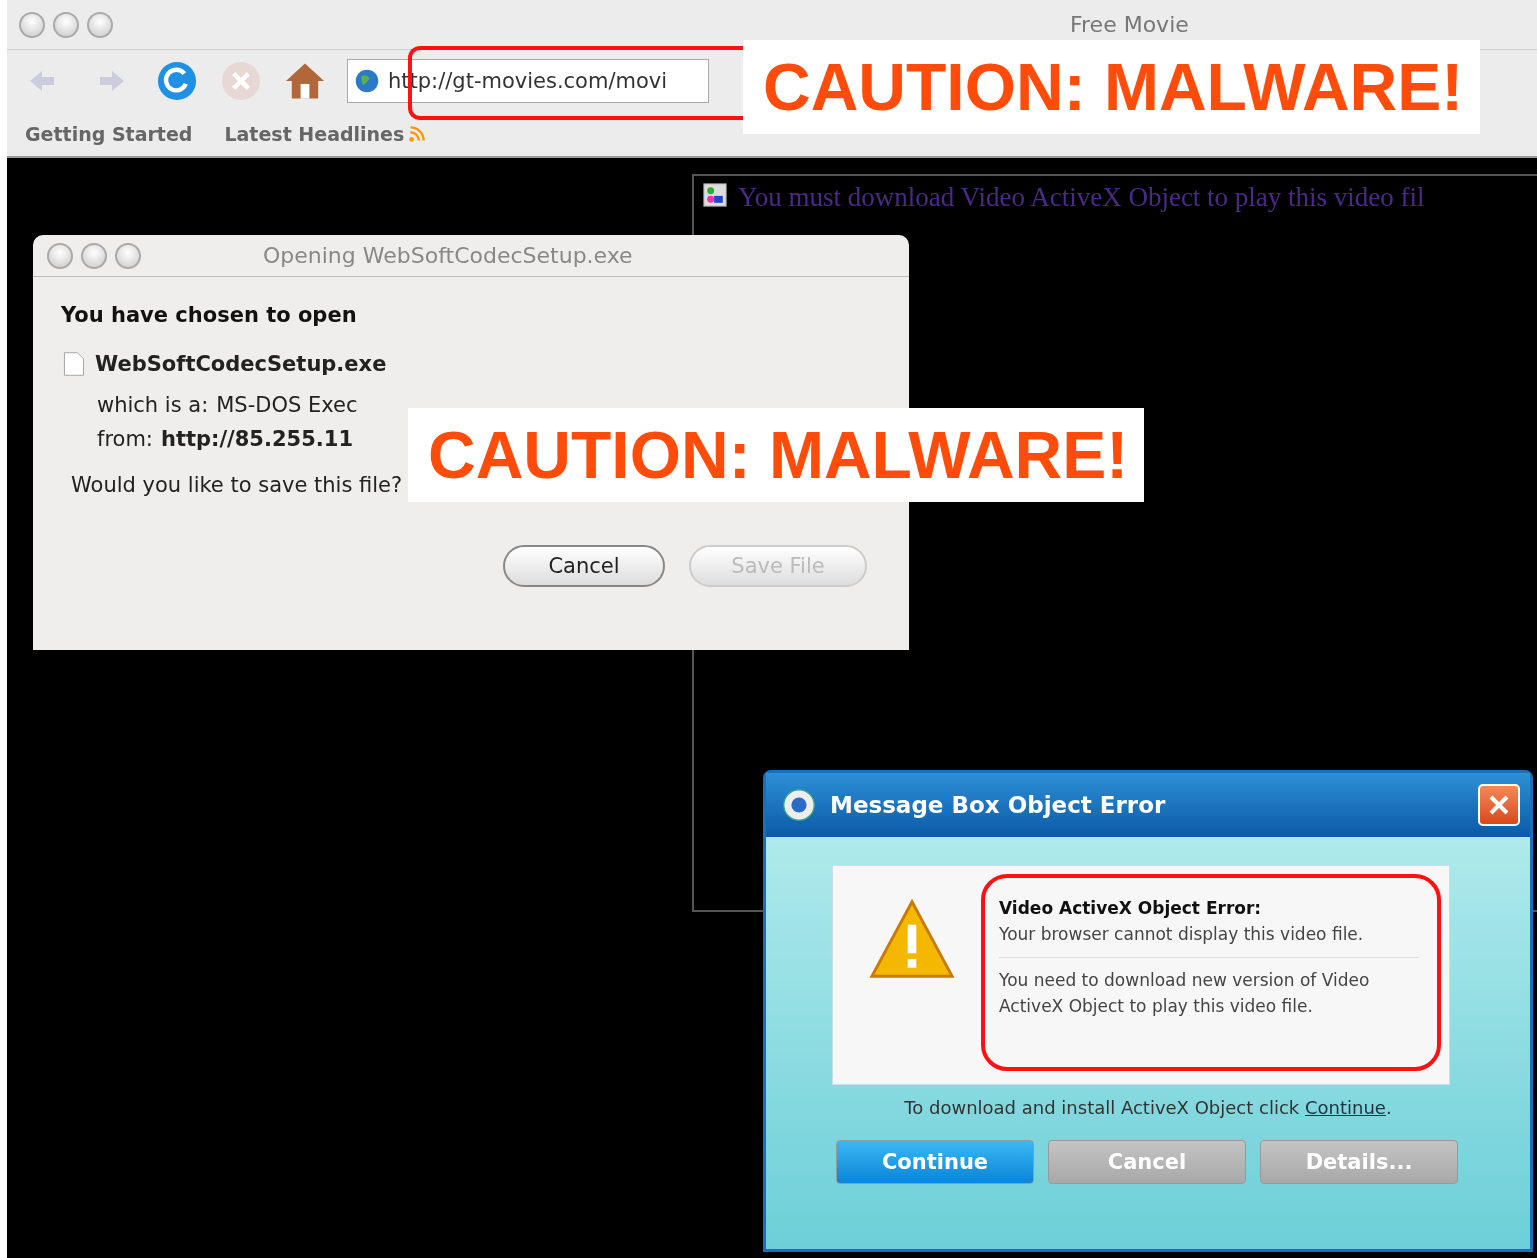  What do you see at coordinates (799, 805) in the screenshot?
I see `app-icon` at bounding box center [799, 805].